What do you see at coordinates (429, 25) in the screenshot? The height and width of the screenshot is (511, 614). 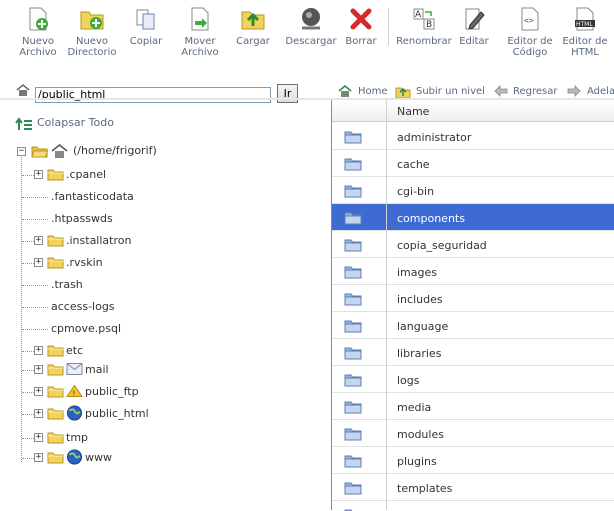 I see `svg-text: B` at bounding box center [429, 25].